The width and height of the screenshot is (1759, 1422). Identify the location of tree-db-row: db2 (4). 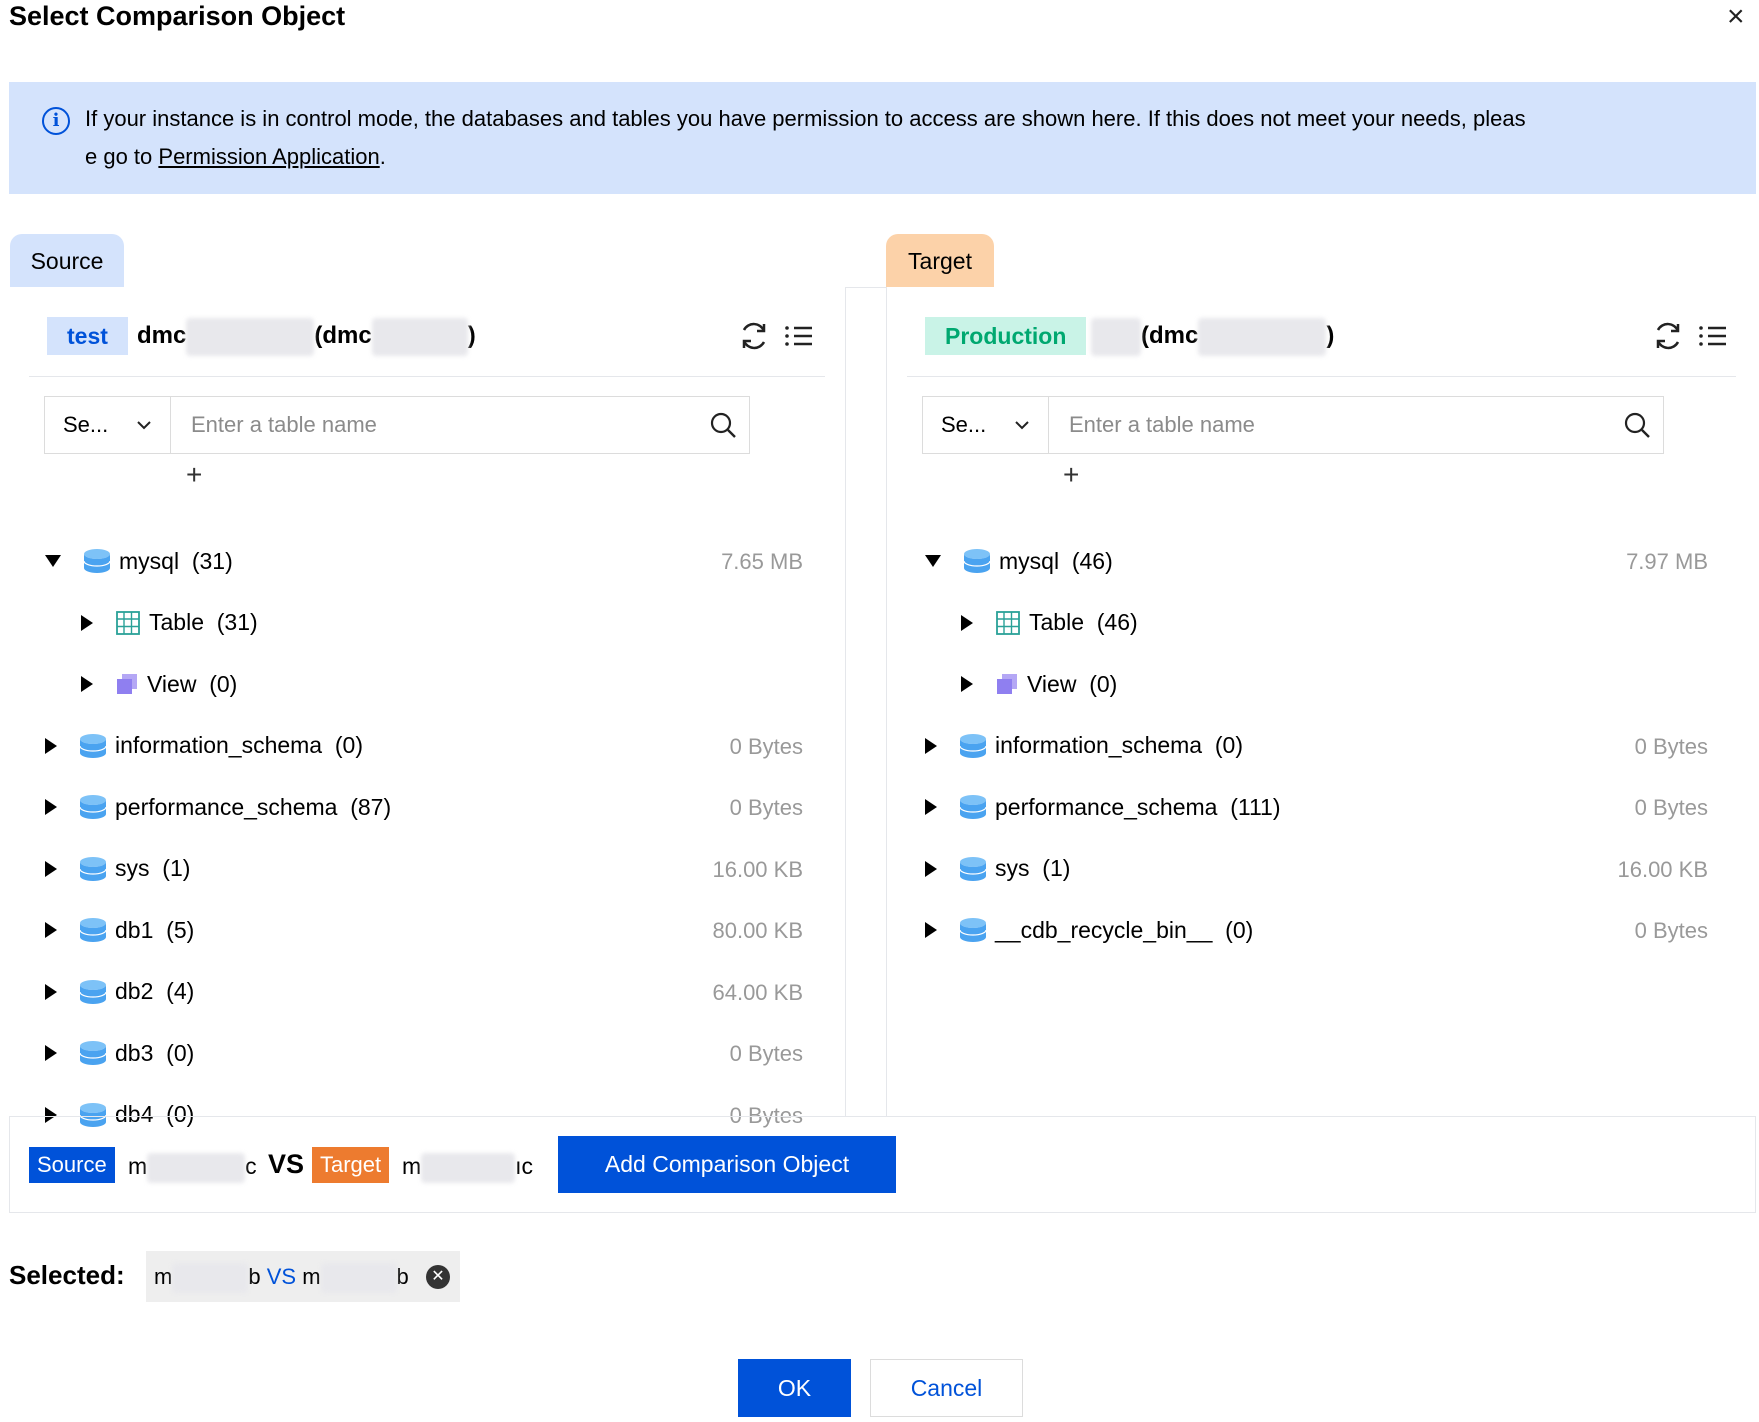
(119, 992).